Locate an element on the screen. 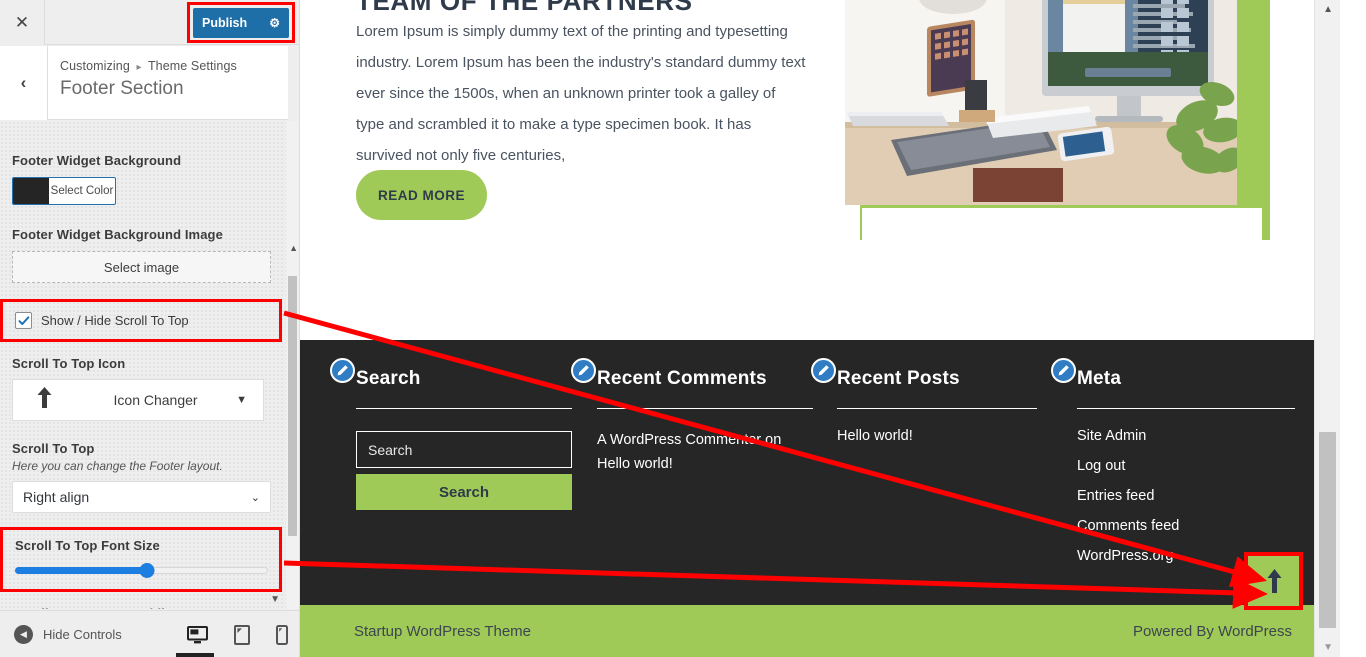 This screenshot has height=657, width=1366. list-item: Site Admin is located at coordinates (1186, 436).